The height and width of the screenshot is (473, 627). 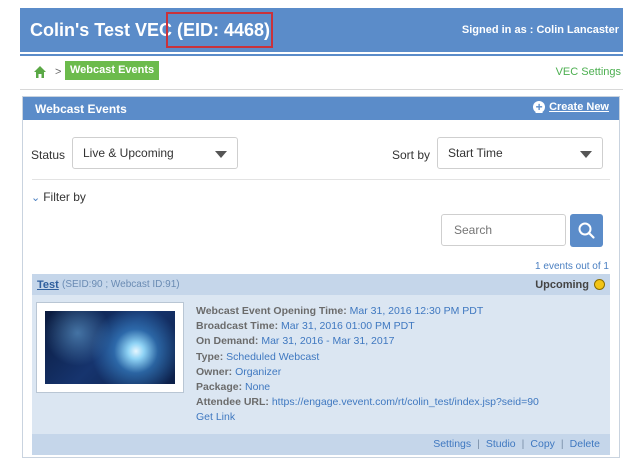 I want to click on create-new-label: Create New, so click(x=579, y=107).